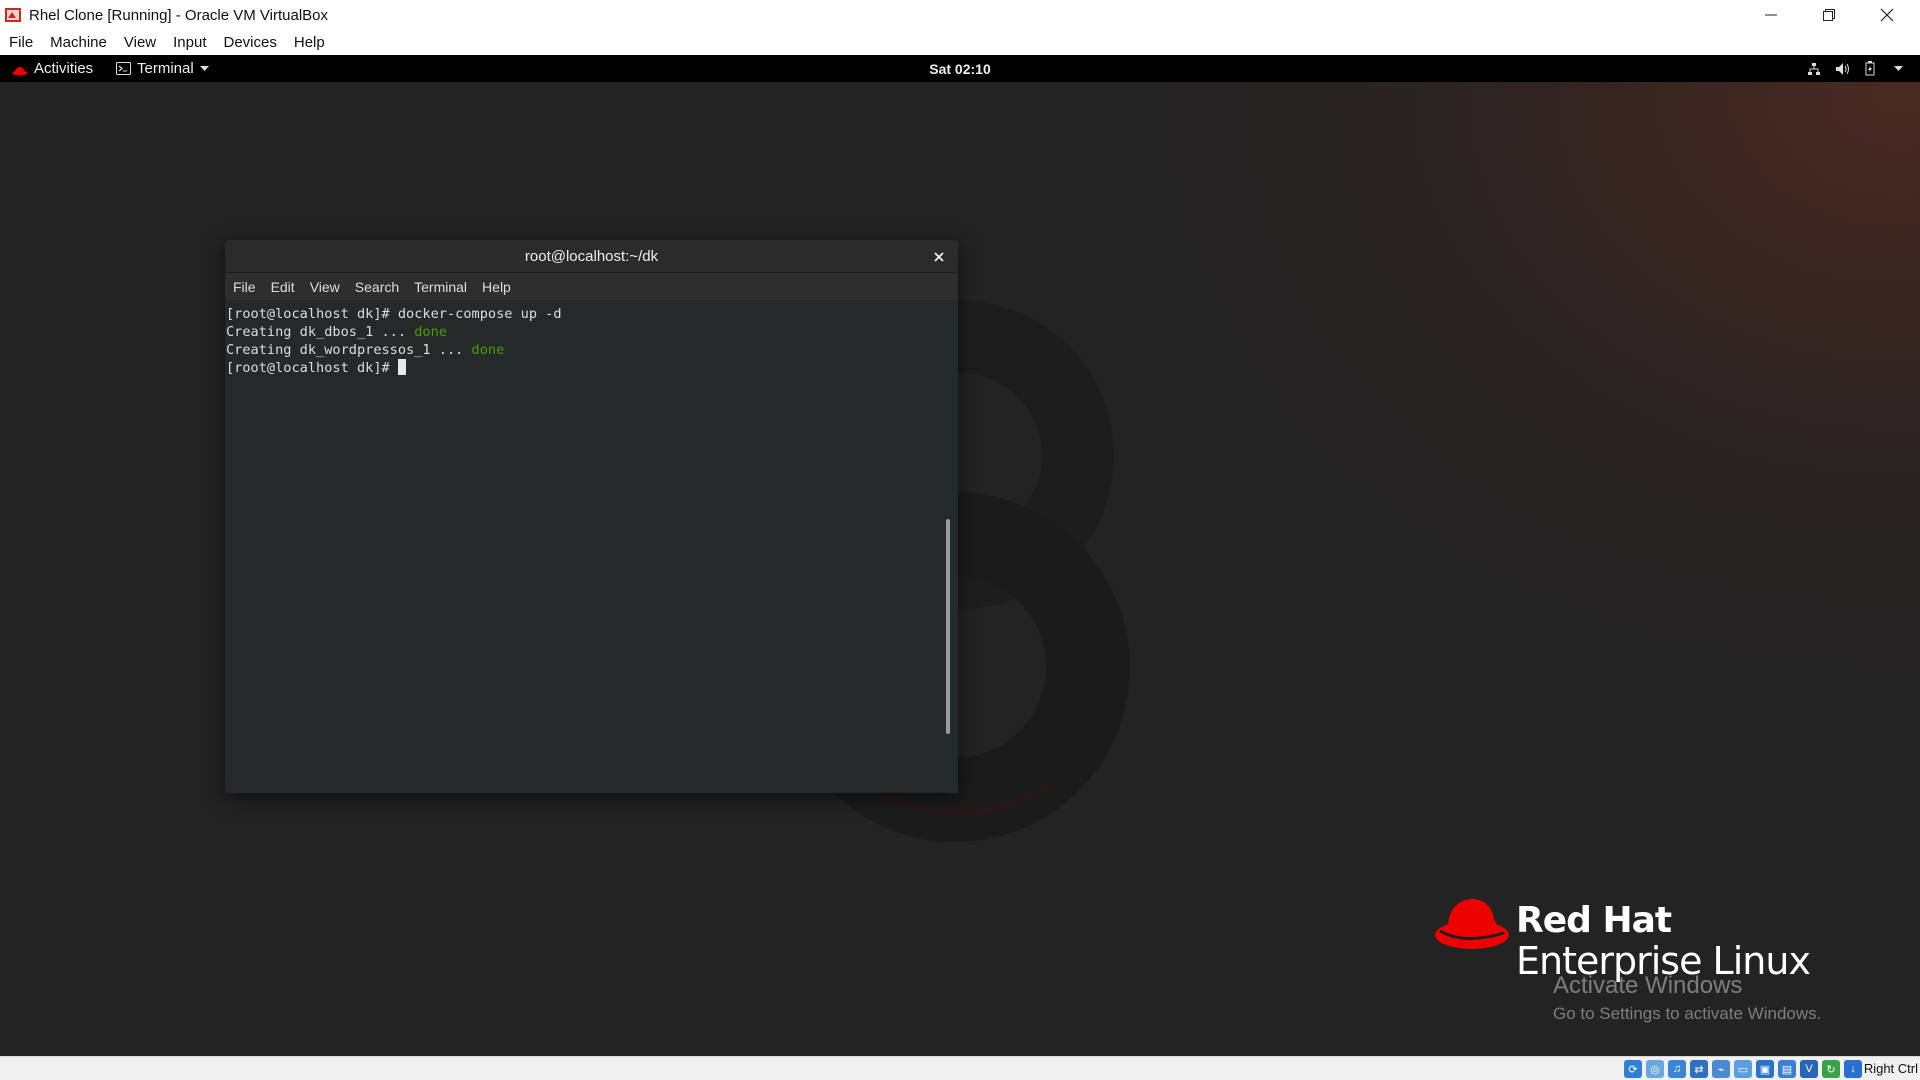 This screenshot has width=1920, height=1080. What do you see at coordinates (78, 42) in the screenshot?
I see `host-menu-machine: Machine` at bounding box center [78, 42].